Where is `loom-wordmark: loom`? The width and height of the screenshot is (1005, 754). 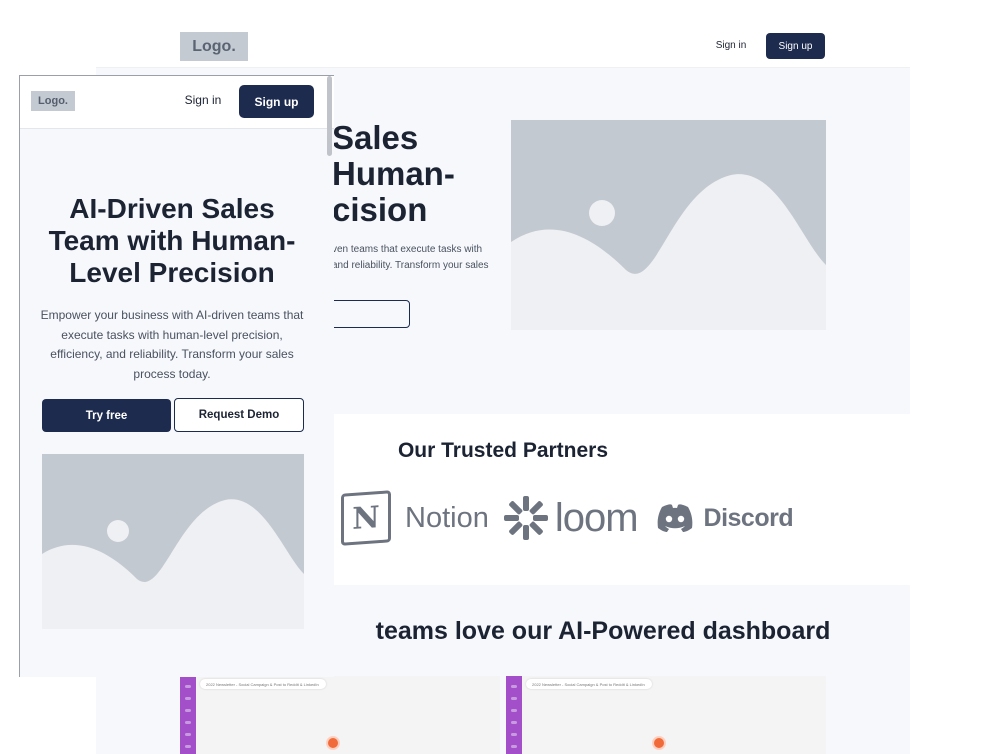 loom-wordmark: loom is located at coordinates (596, 517).